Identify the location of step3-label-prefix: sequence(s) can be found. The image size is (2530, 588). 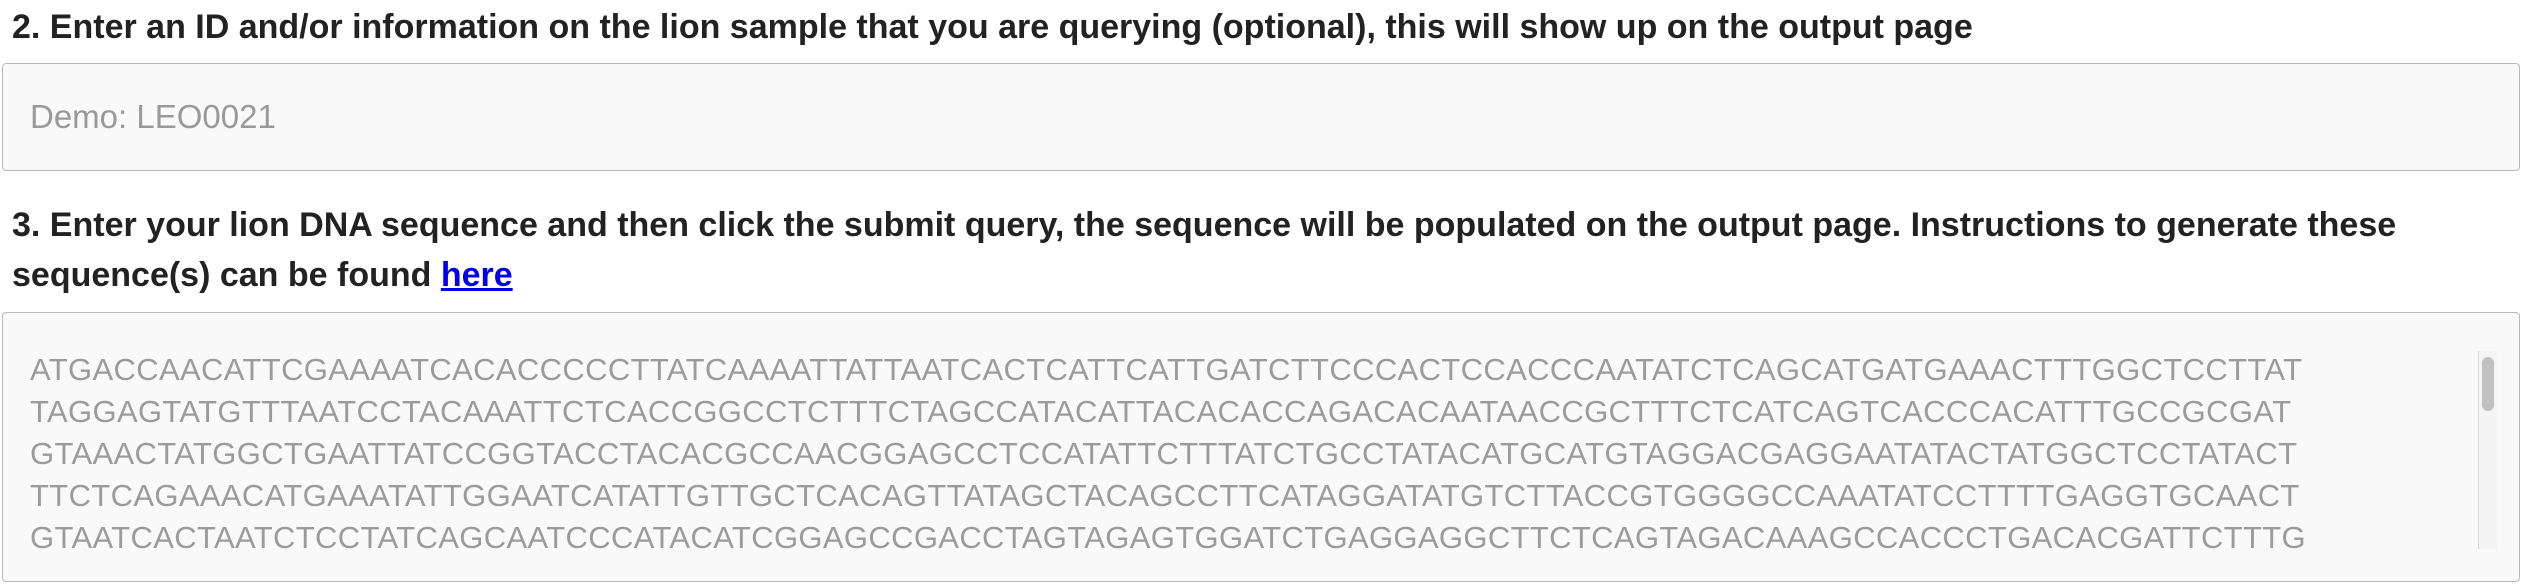
(226, 275).